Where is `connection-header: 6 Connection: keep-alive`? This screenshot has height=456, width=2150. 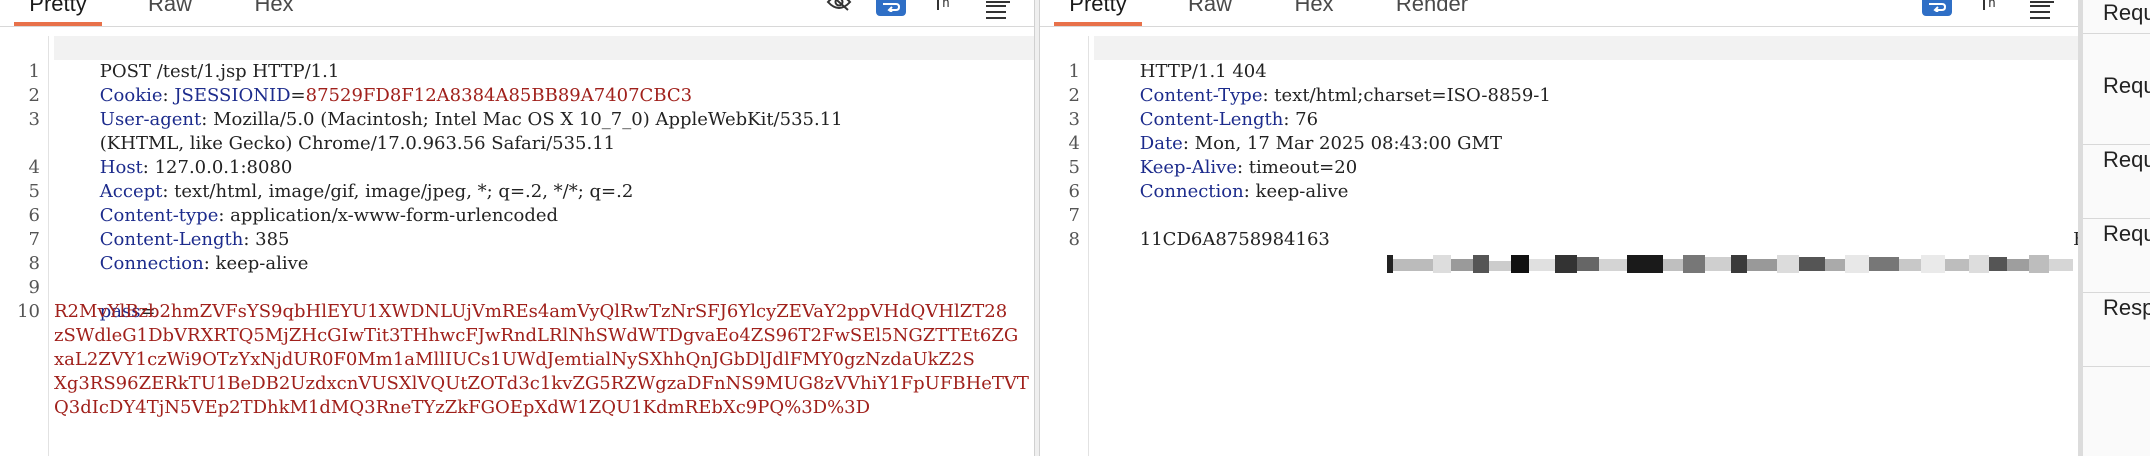 connection-header: 6 Connection: keep-alive is located at coordinates (1208, 191).